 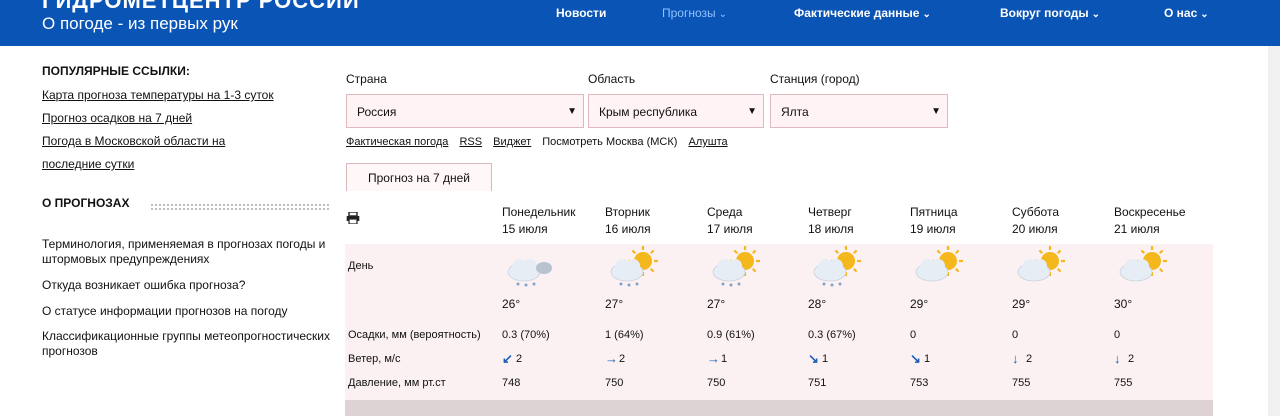 I want to click on about-forecasts-title: О ПРОГНОЗАХ, so click(x=86, y=203).